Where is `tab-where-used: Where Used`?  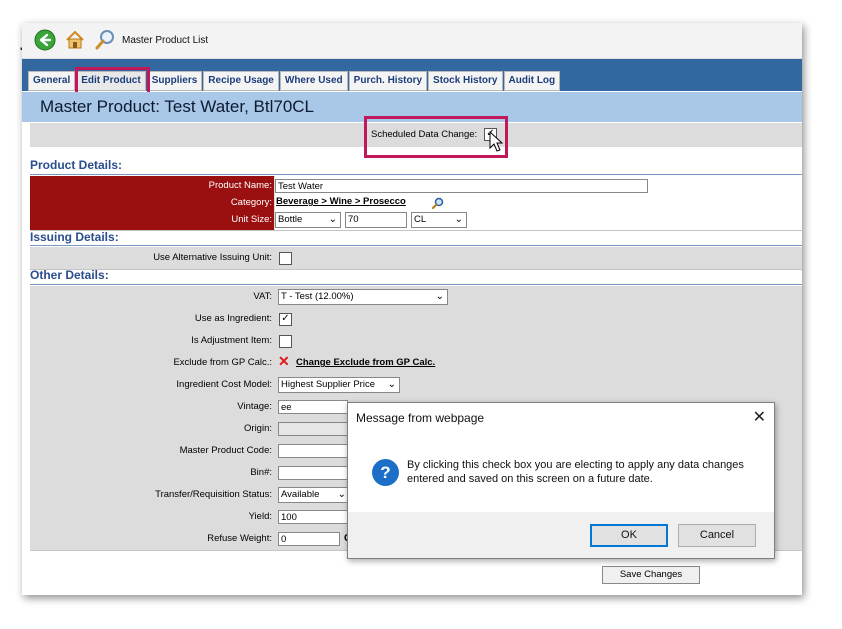 tab-where-used: Where Used is located at coordinates (313, 81).